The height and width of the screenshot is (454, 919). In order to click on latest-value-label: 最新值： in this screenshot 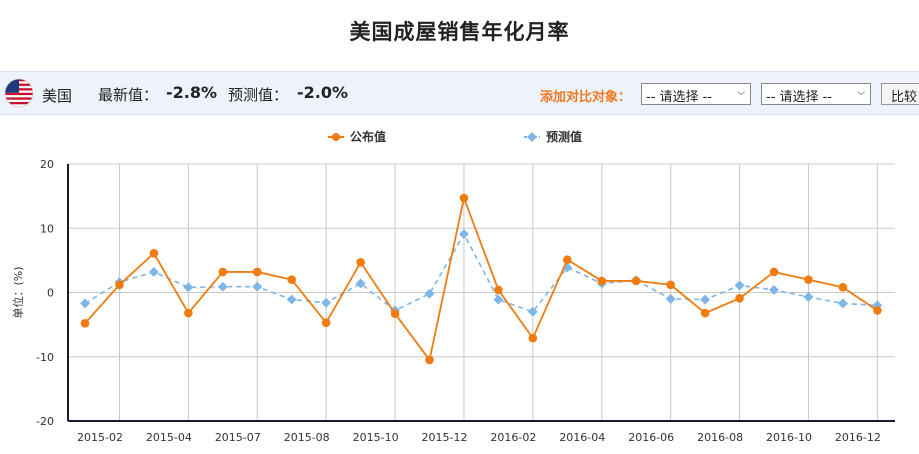, I will do `click(128, 95)`.